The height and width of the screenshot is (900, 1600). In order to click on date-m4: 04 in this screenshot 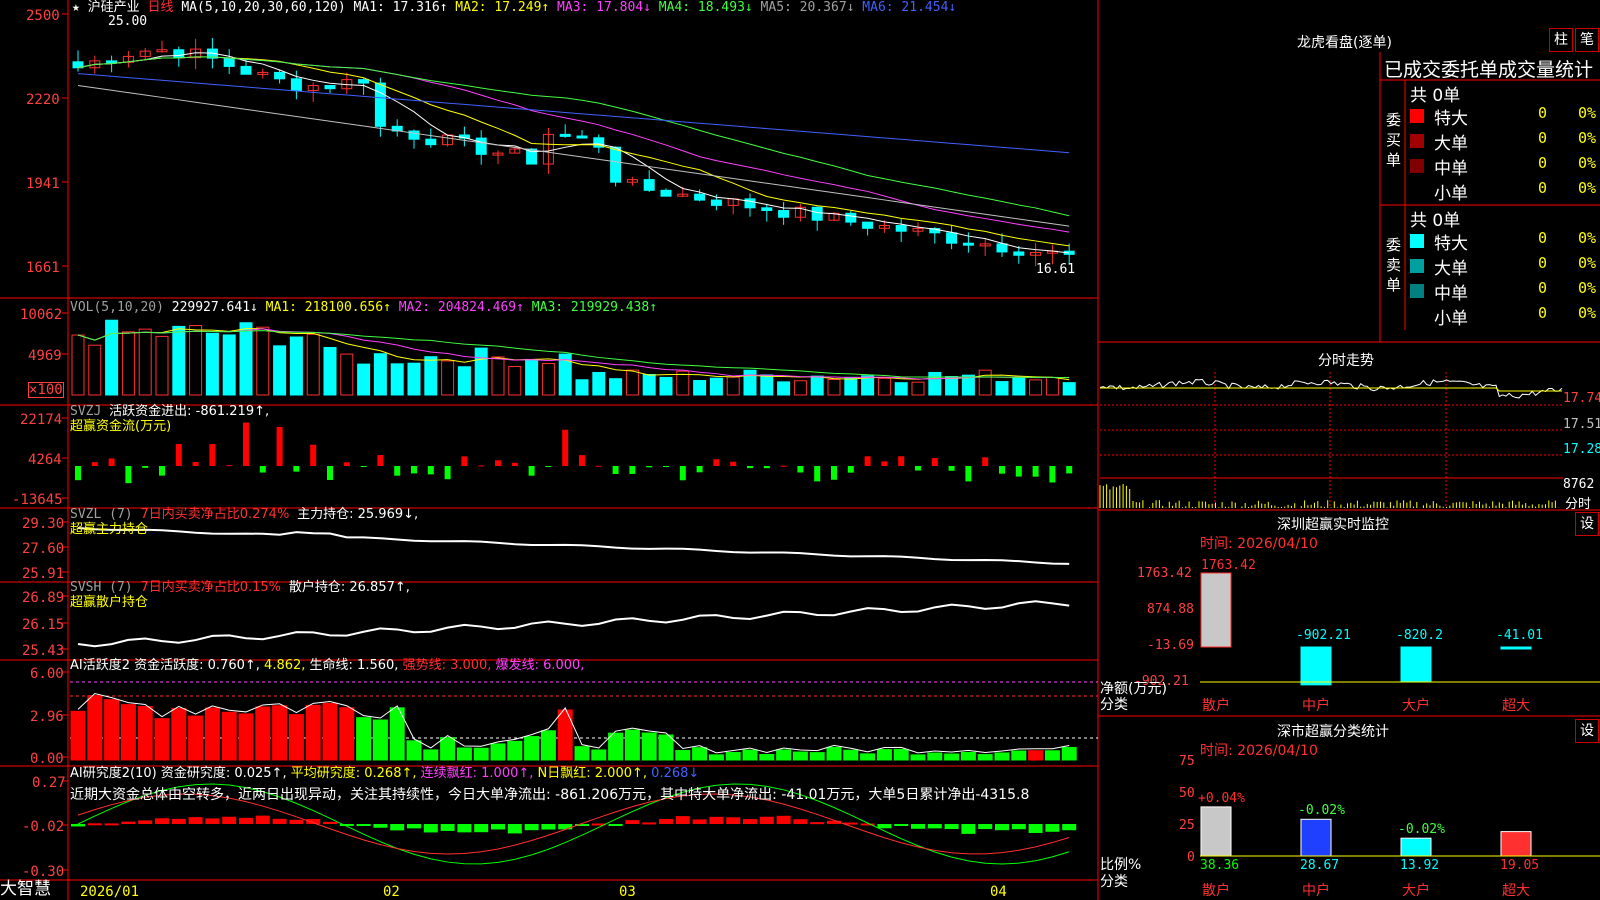, I will do `click(998, 892)`.